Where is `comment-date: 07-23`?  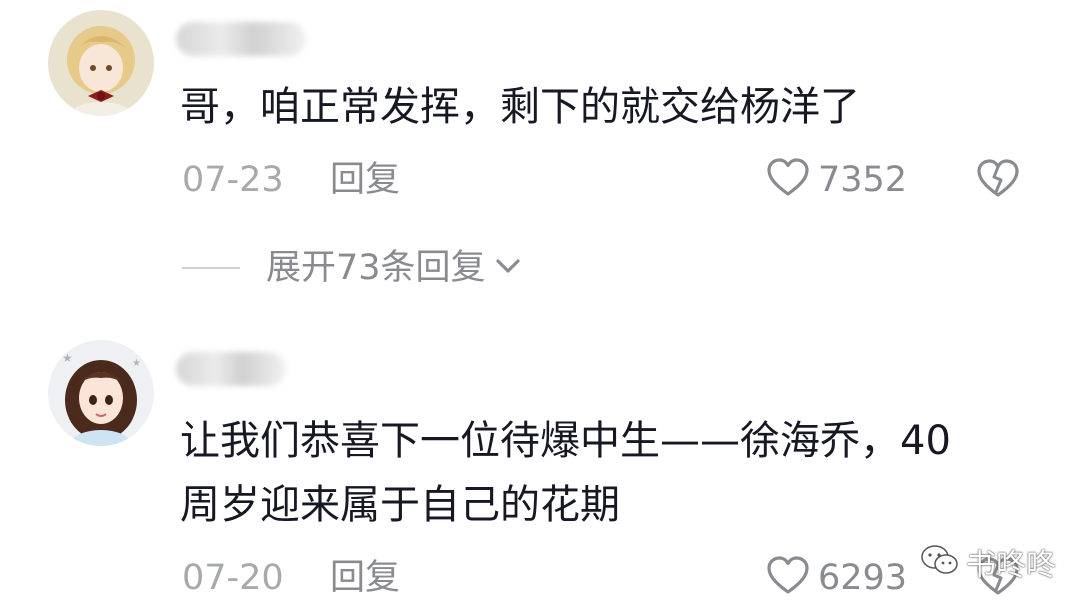 comment-date: 07-23 is located at coordinates (233, 180).